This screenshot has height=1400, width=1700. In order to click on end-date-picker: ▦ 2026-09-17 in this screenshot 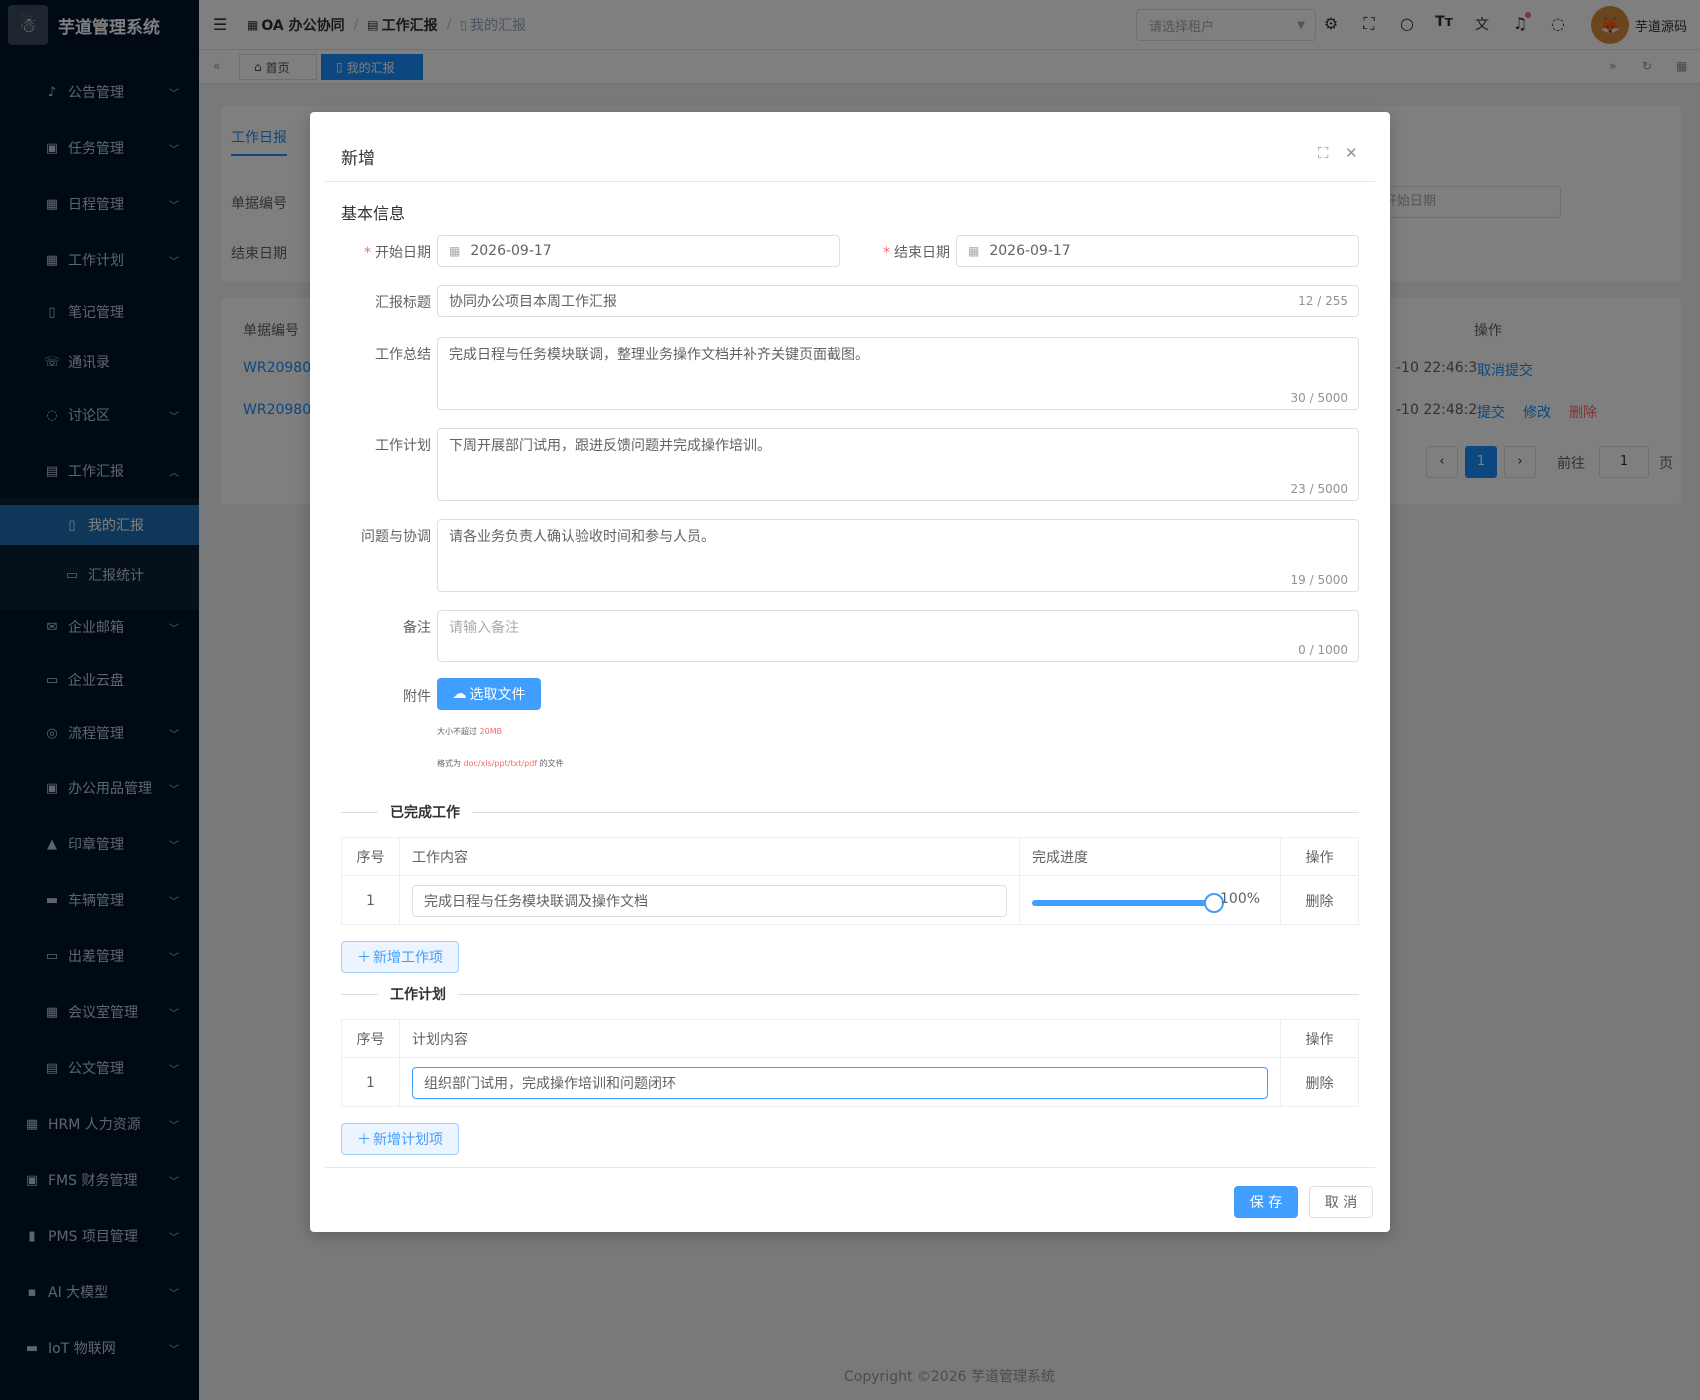, I will do `click(1157, 251)`.